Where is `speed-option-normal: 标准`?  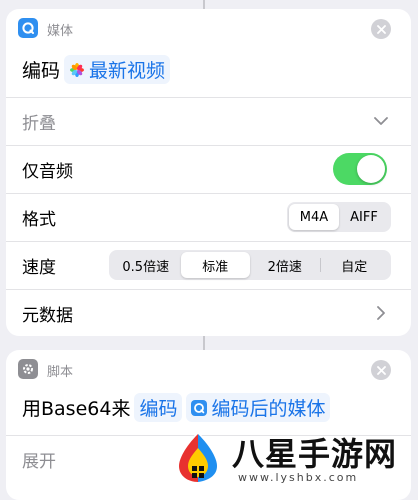
speed-option-normal: 标准 is located at coordinates (215, 265).